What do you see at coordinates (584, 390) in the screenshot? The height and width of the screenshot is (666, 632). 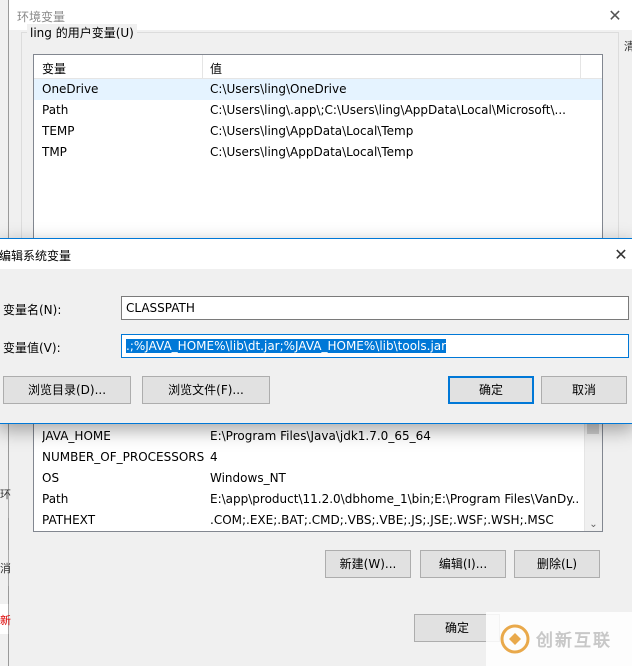 I see `edit-cancel-button: 取消` at bounding box center [584, 390].